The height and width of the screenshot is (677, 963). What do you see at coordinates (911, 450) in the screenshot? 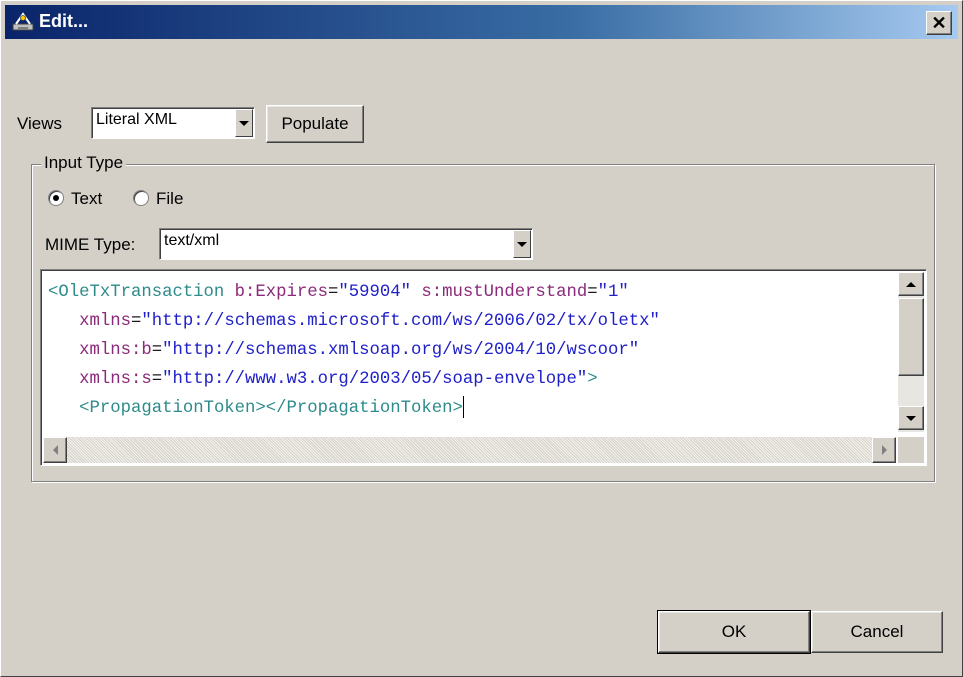
I see `scrollbar-corner` at bounding box center [911, 450].